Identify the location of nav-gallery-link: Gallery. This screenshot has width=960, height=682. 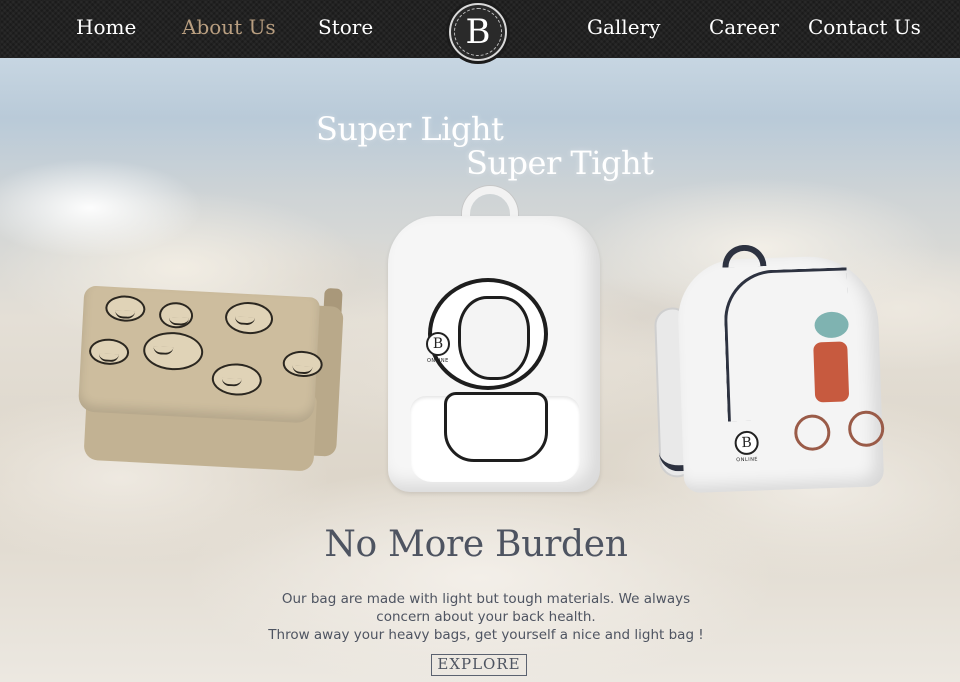
(623, 27).